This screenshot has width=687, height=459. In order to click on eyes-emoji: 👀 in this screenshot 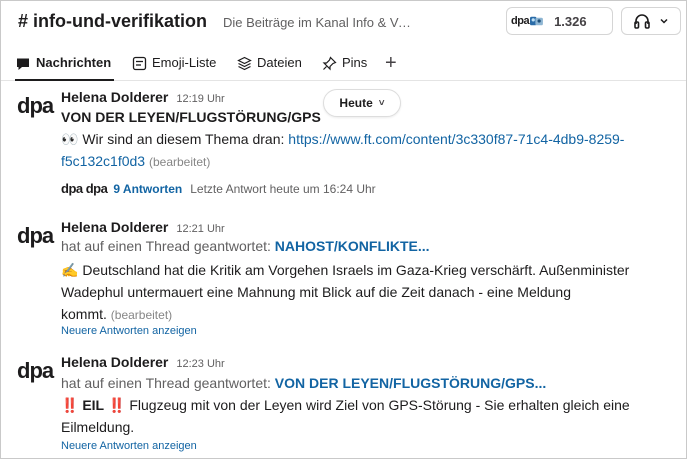, I will do `click(70, 139)`.